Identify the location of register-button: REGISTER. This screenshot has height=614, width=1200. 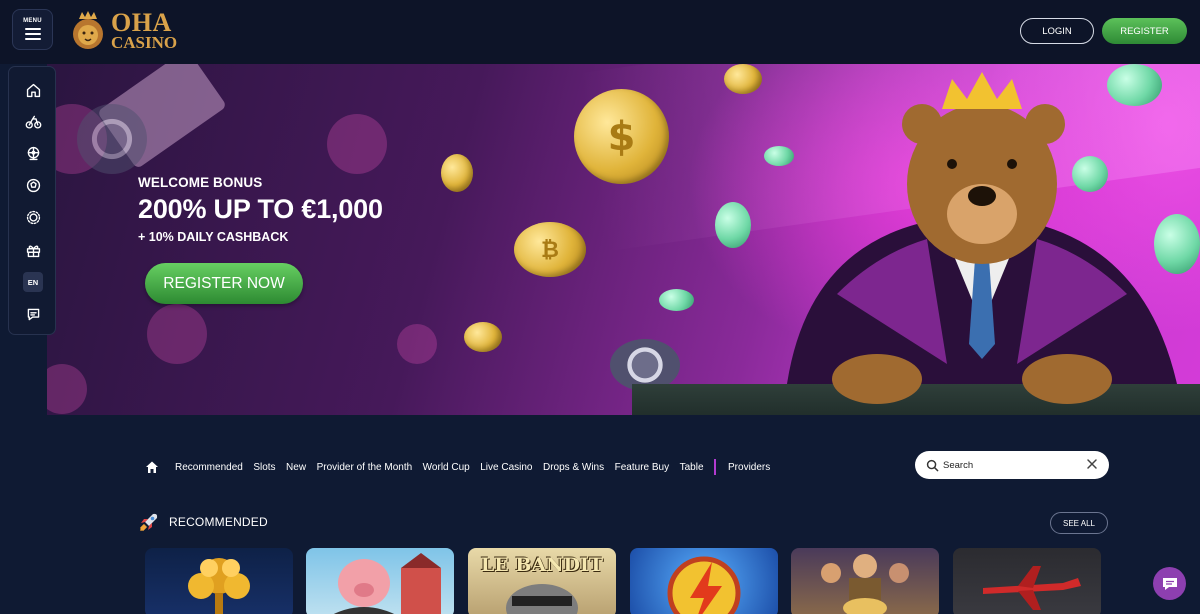
(1144, 31).